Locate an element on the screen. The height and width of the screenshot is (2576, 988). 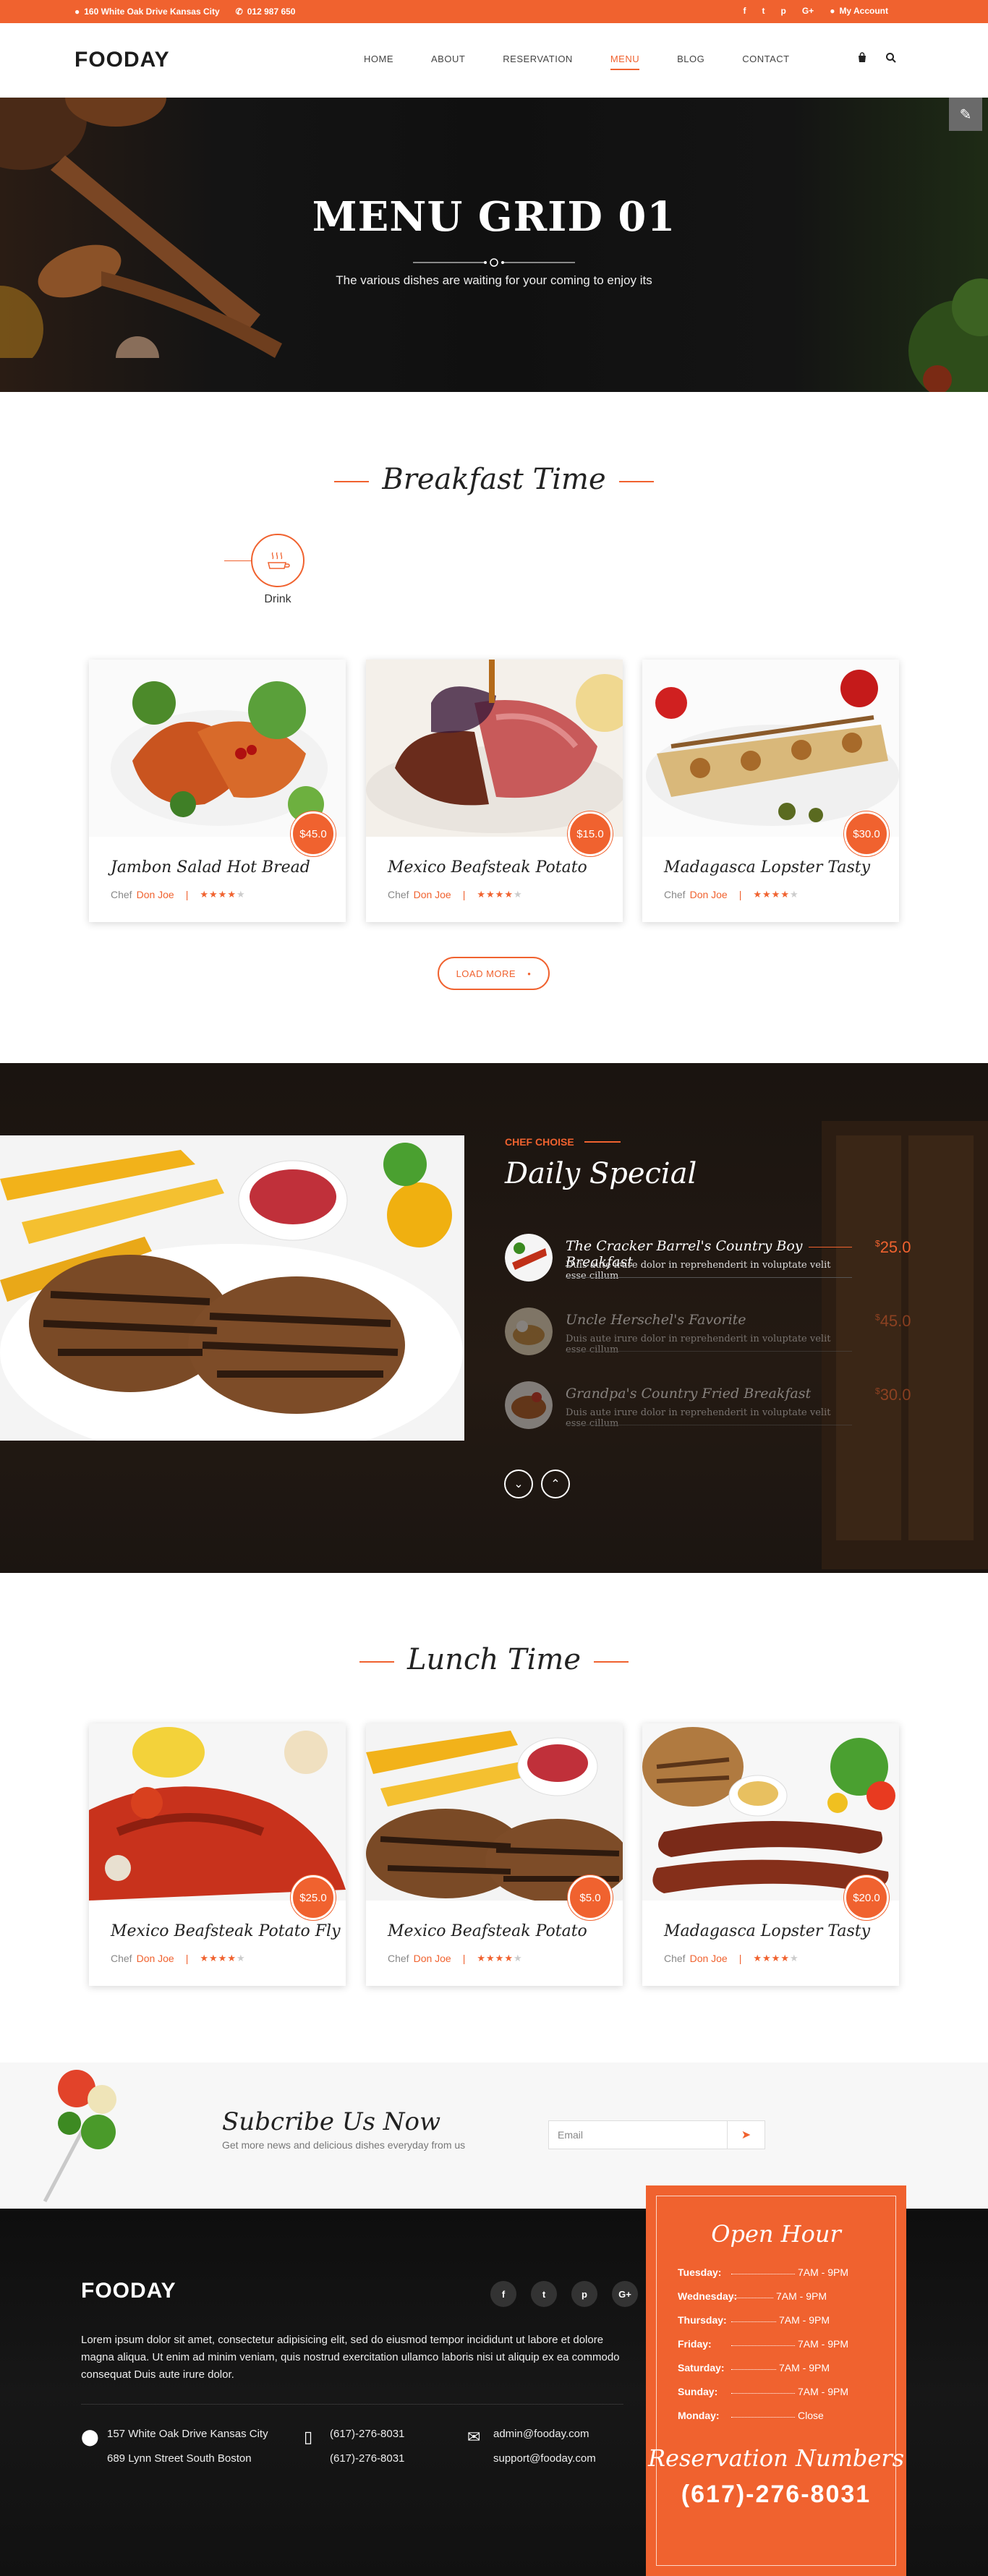
hour-row: Friday: 7AM - 9PM is located at coordinates (763, 2344).